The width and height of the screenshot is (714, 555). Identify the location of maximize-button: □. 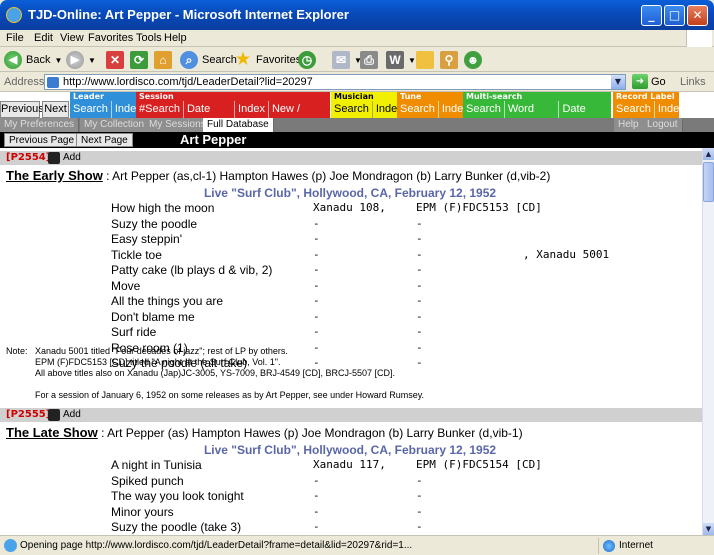
(674, 15).